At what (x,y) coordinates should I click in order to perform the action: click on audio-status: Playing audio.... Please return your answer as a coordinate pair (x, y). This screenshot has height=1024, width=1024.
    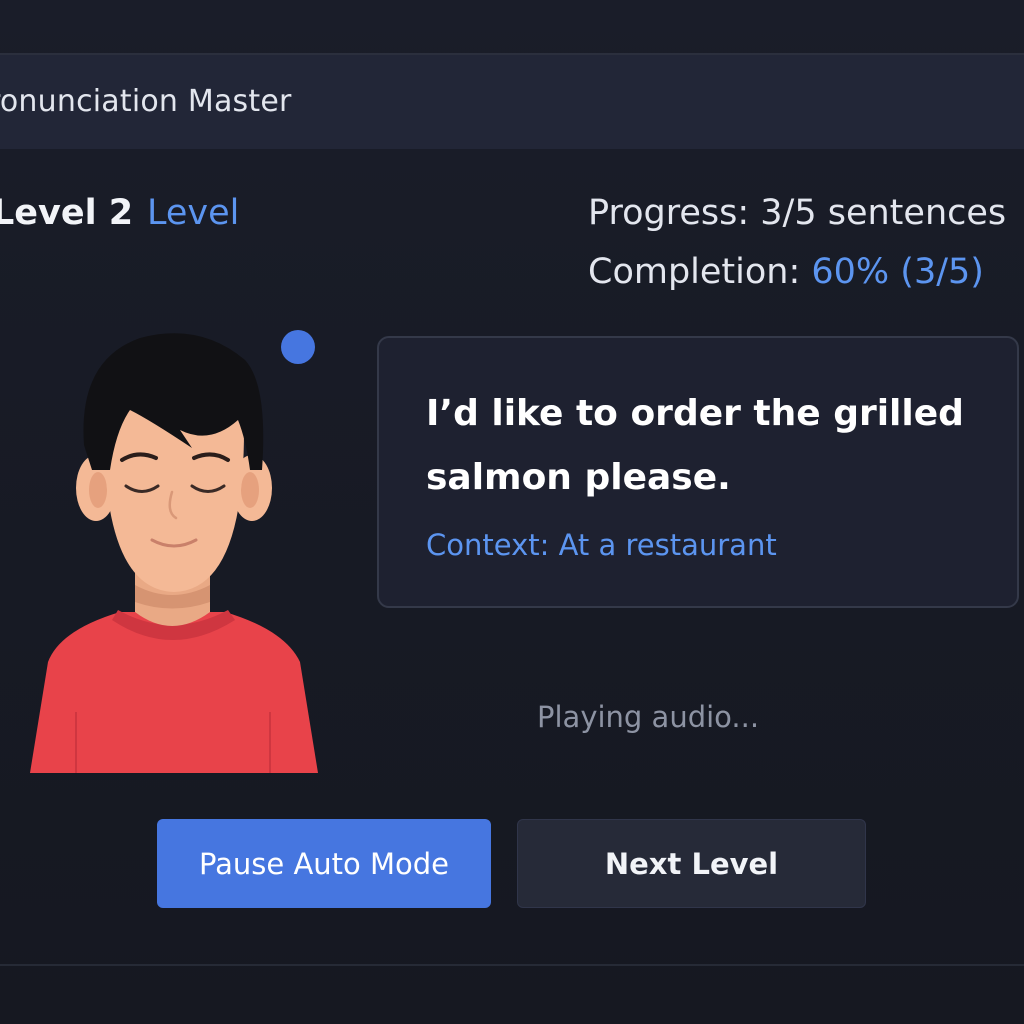
    Looking at the image, I should click on (648, 717).